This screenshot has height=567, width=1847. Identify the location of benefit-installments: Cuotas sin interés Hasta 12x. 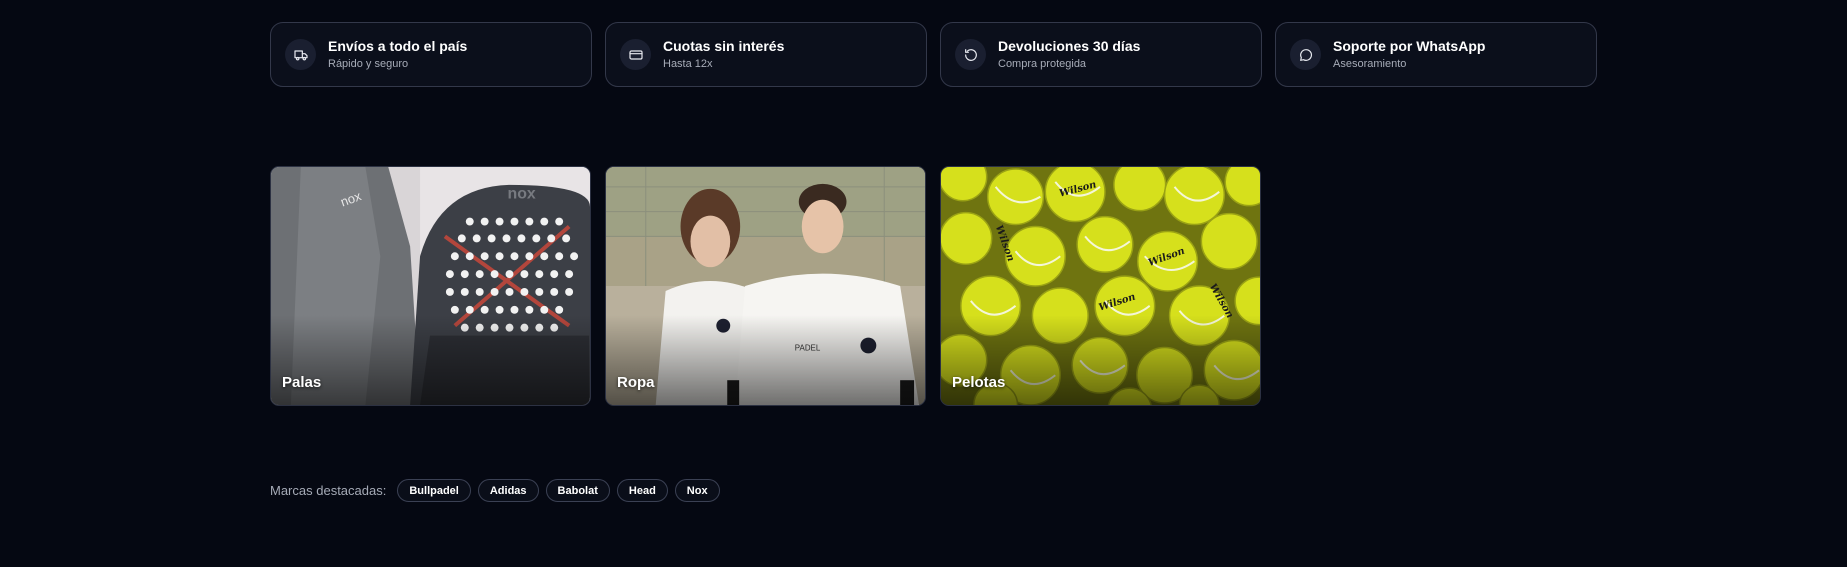
(766, 54).